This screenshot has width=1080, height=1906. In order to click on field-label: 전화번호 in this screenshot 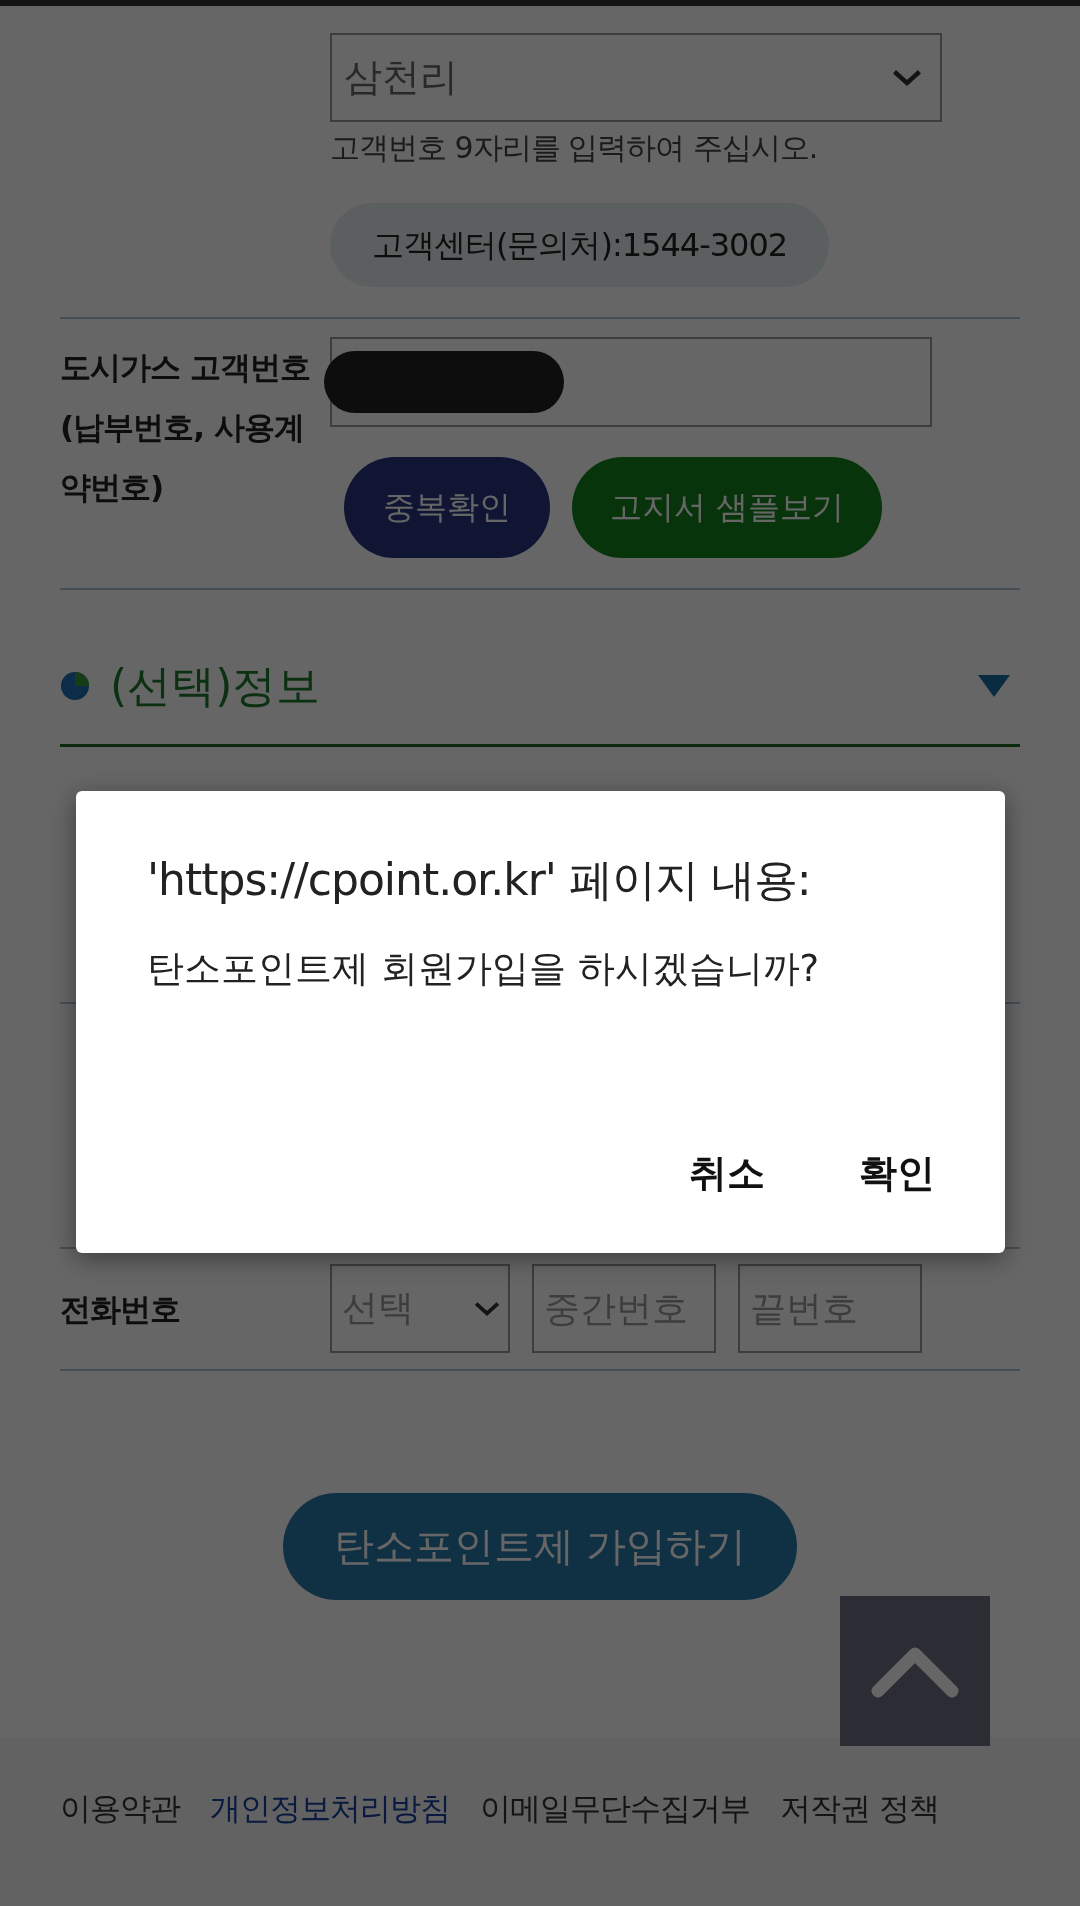, I will do `click(120, 1309)`.